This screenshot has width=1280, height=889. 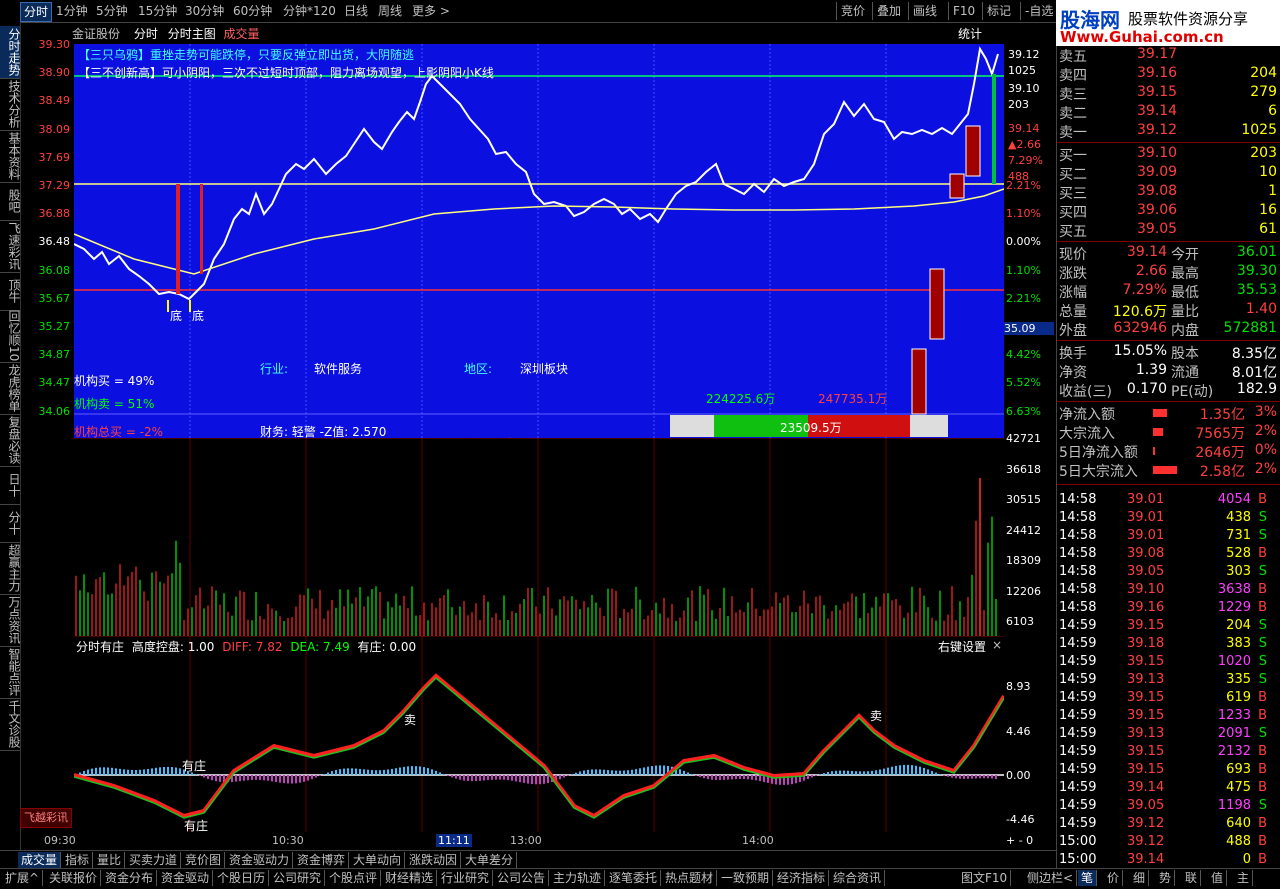 I want to click on side-tab: 细, so click(x=1140, y=878).